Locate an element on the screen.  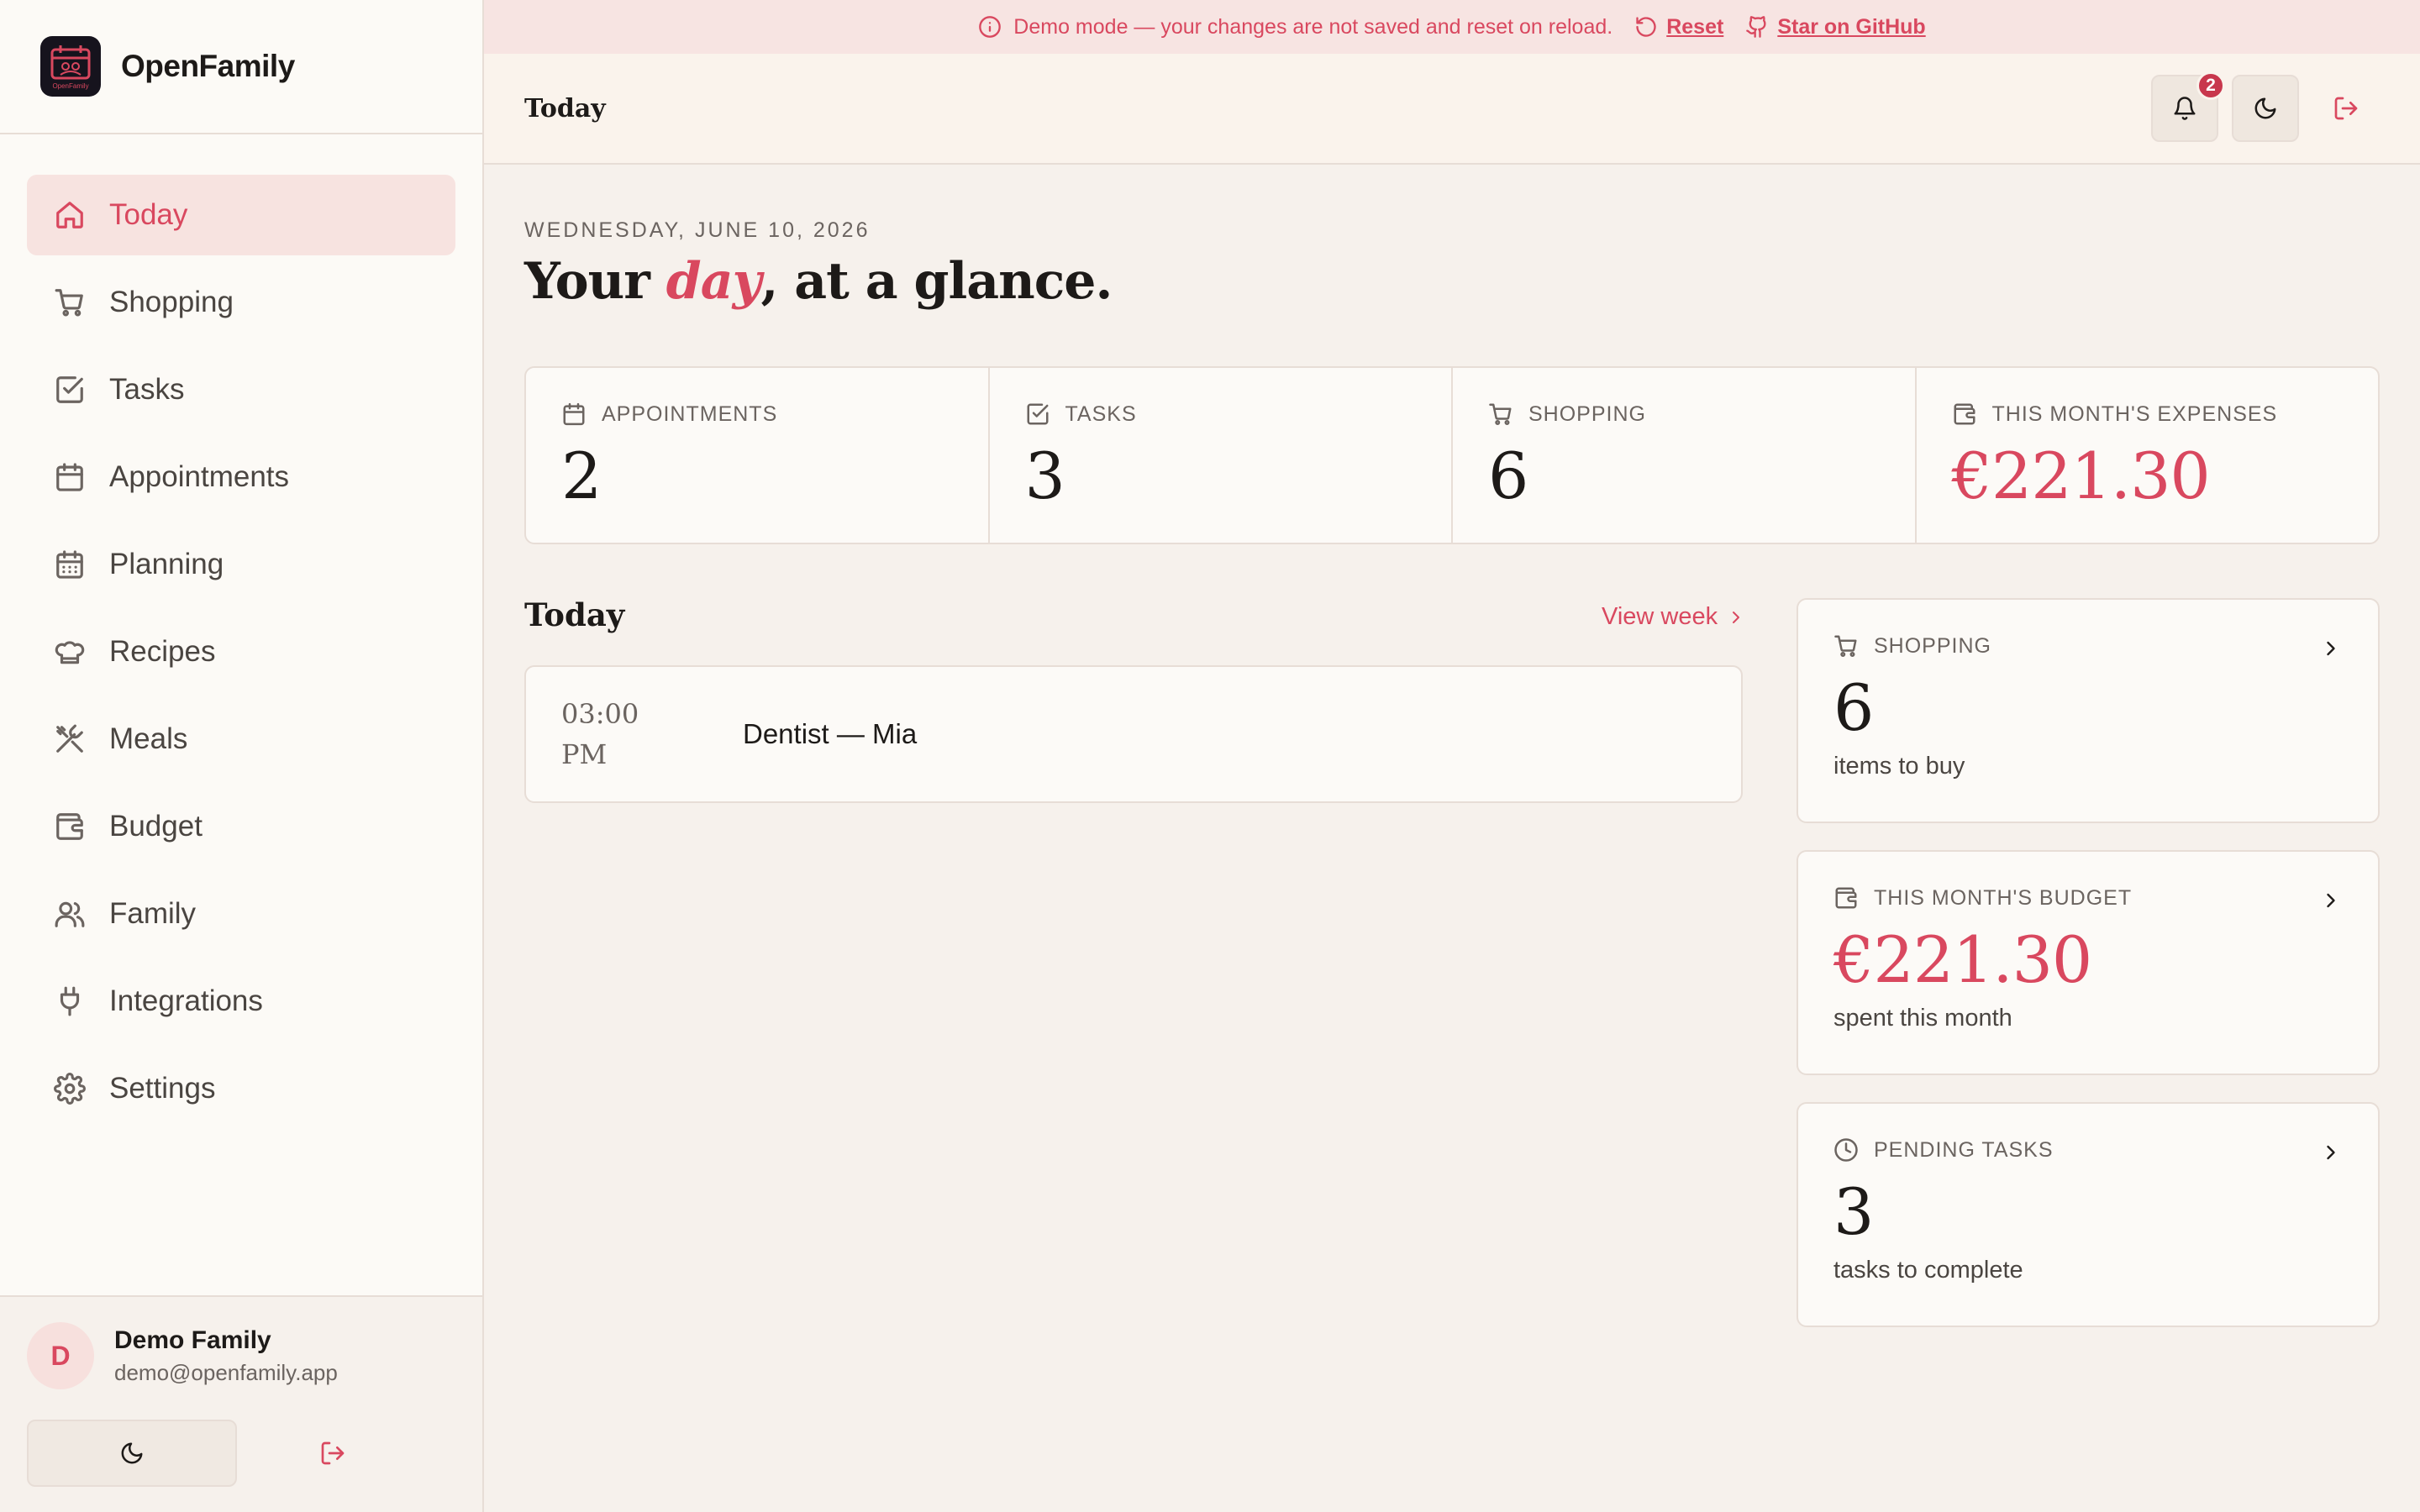
user-profile: D Demo Family demo@openfamily.app is located at coordinates (241, 1343).